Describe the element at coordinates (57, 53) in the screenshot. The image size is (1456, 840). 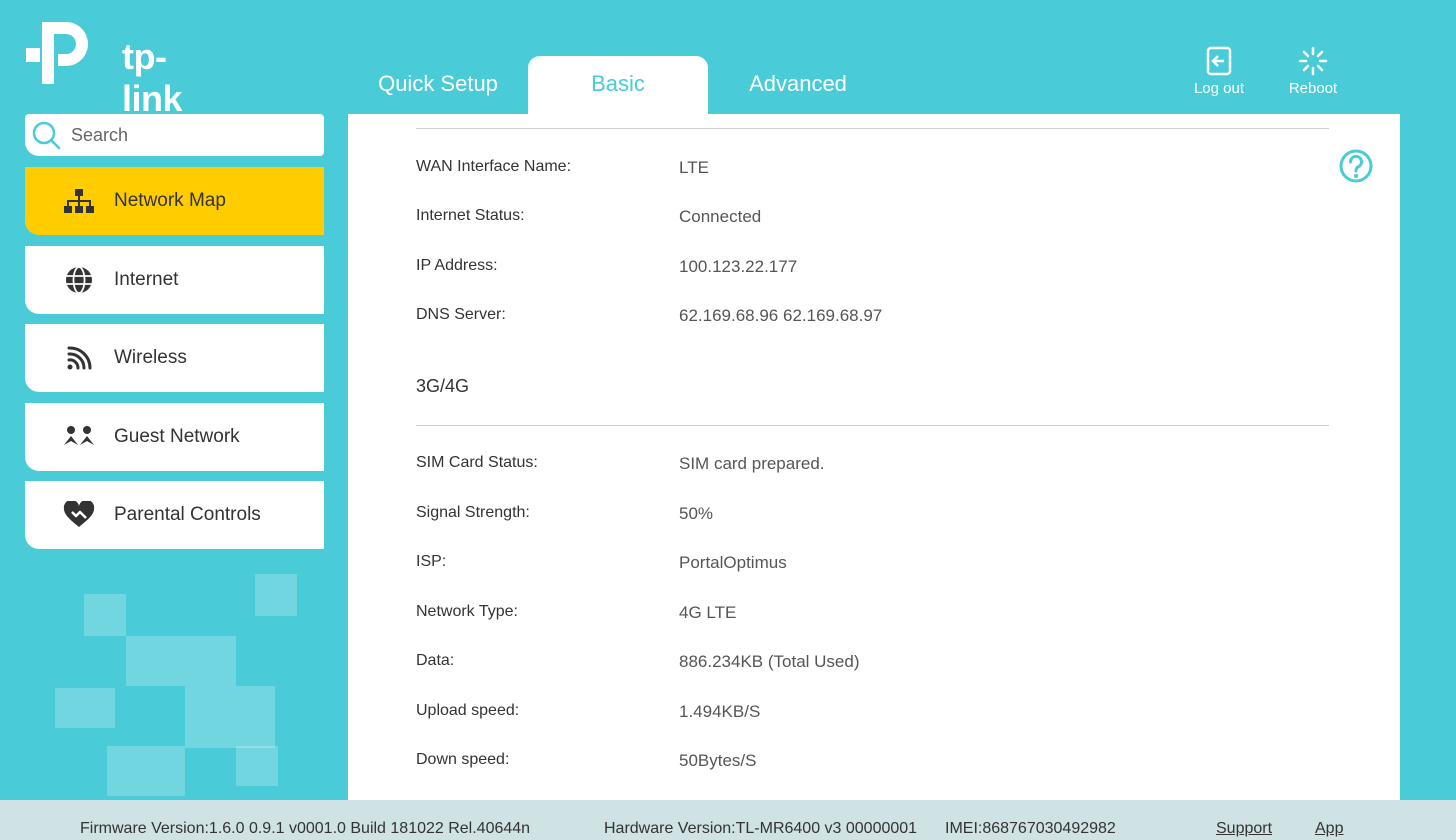
I see `tp-link-logo-icon` at that location.